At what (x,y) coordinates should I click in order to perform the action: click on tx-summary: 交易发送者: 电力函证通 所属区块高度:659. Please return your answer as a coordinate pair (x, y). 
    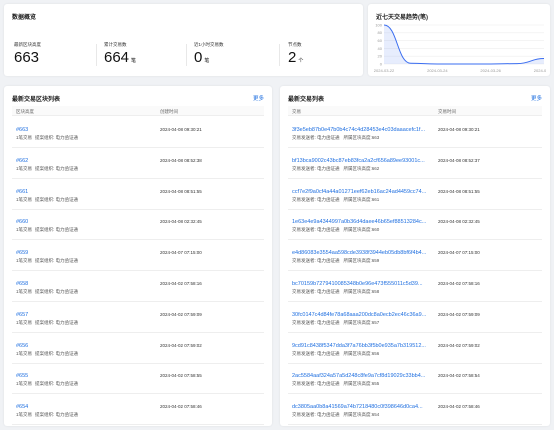
    Looking at the image, I should click on (335, 261).